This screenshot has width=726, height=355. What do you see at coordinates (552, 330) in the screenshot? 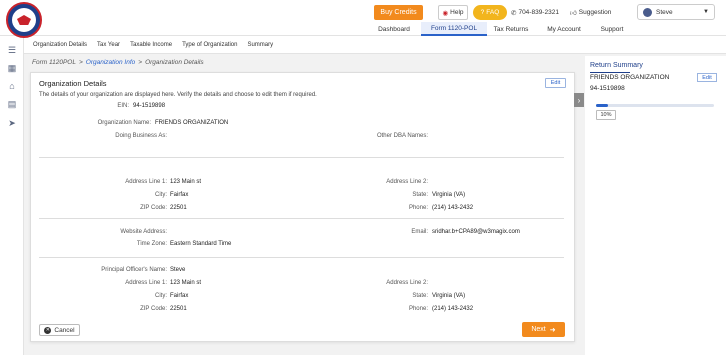
I see `arrow-right-icon: ➜` at bounding box center [552, 330].